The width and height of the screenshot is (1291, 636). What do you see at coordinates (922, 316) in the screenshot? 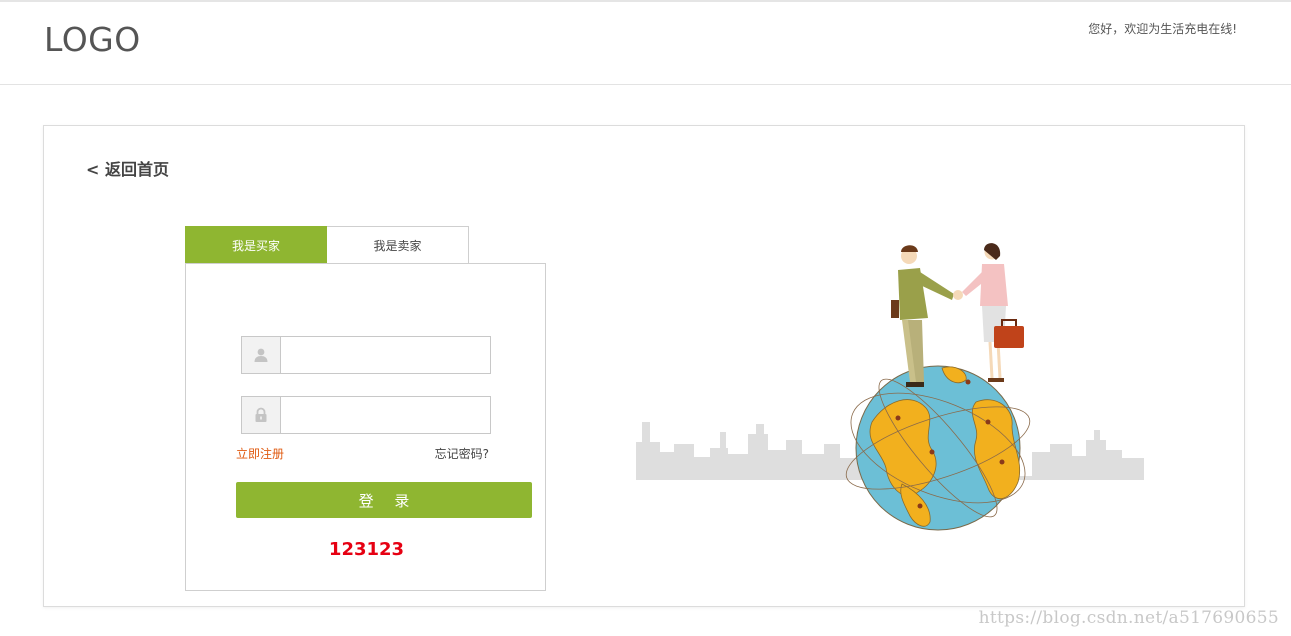
I see `businessman-figure` at bounding box center [922, 316].